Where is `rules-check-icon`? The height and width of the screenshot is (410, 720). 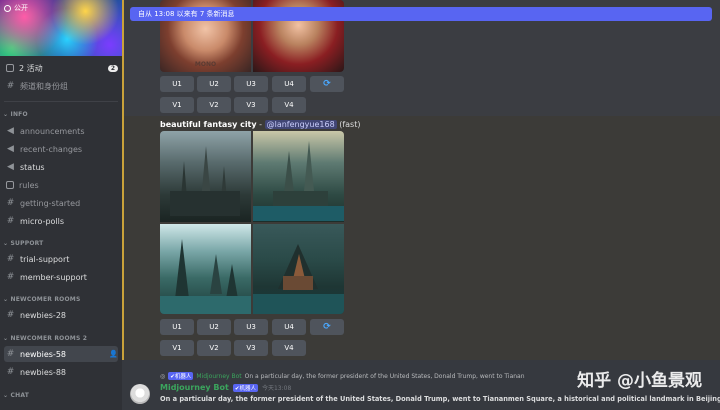
rules-check-icon is located at coordinates (10, 185).